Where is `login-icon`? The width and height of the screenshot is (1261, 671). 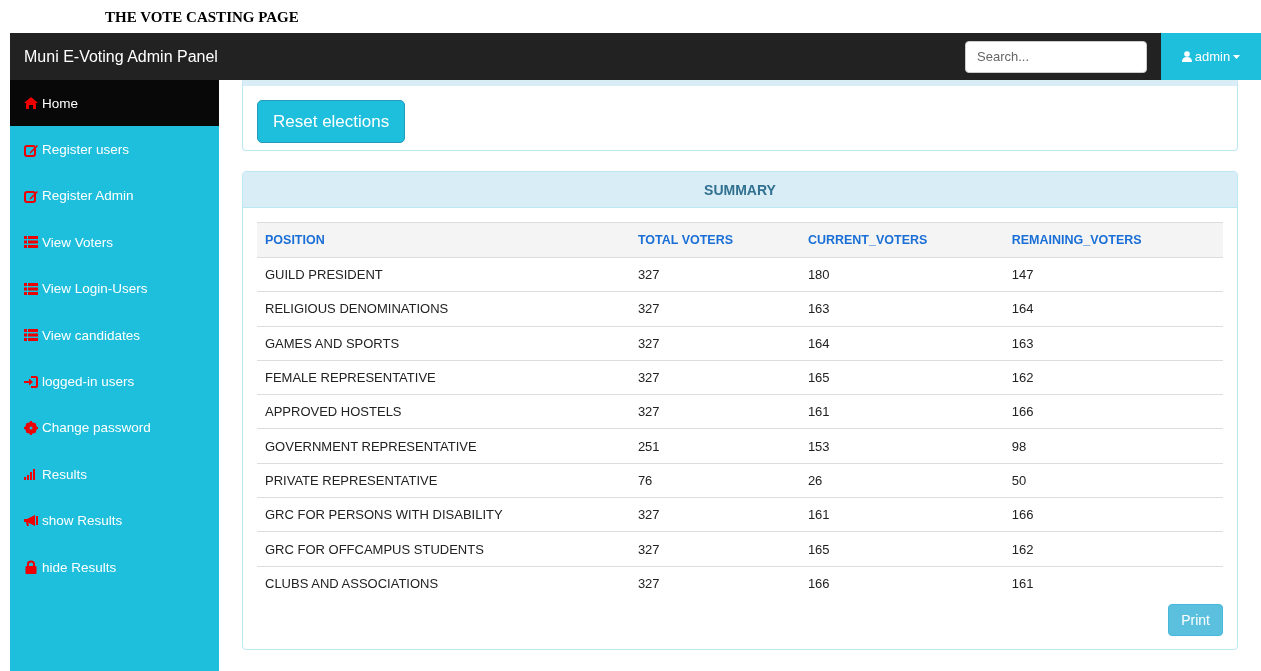
login-icon is located at coordinates (31, 381).